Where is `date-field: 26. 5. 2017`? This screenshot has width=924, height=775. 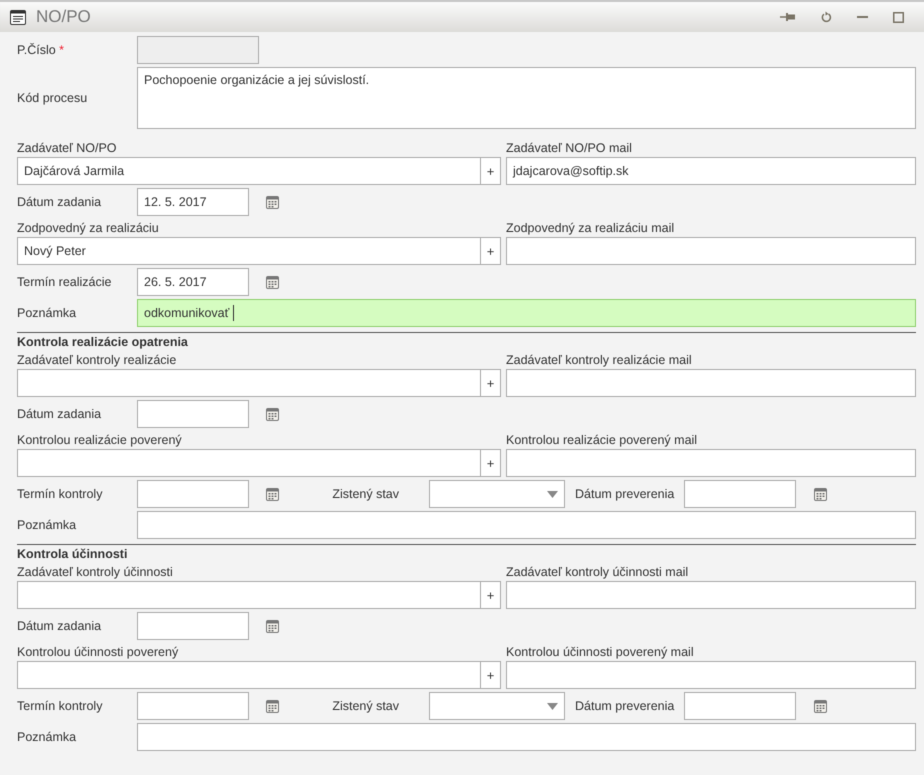
date-field: 26. 5. 2017 is located at coordinates (193, 282).